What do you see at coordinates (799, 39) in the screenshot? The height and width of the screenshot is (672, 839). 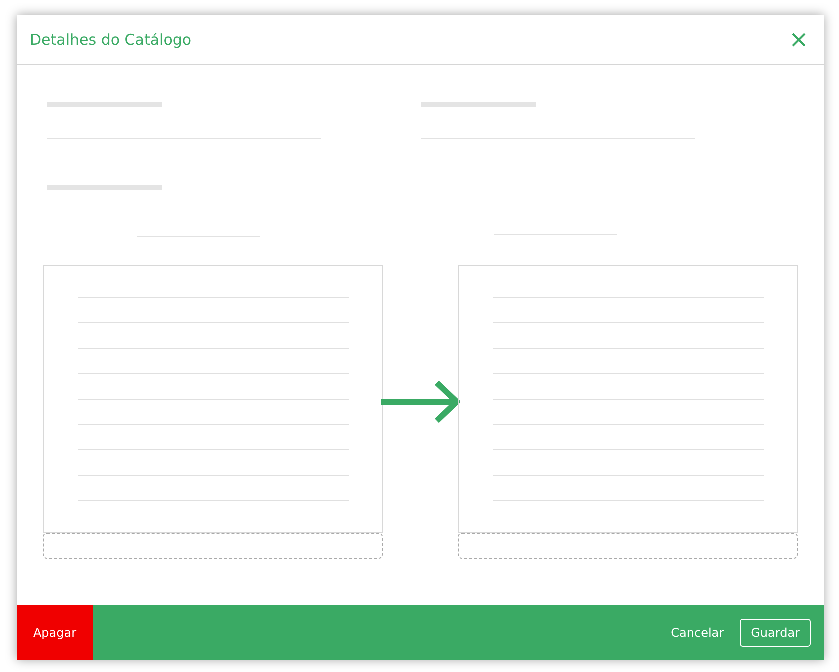 I see `close-icon` at bounding box center [799, 39].